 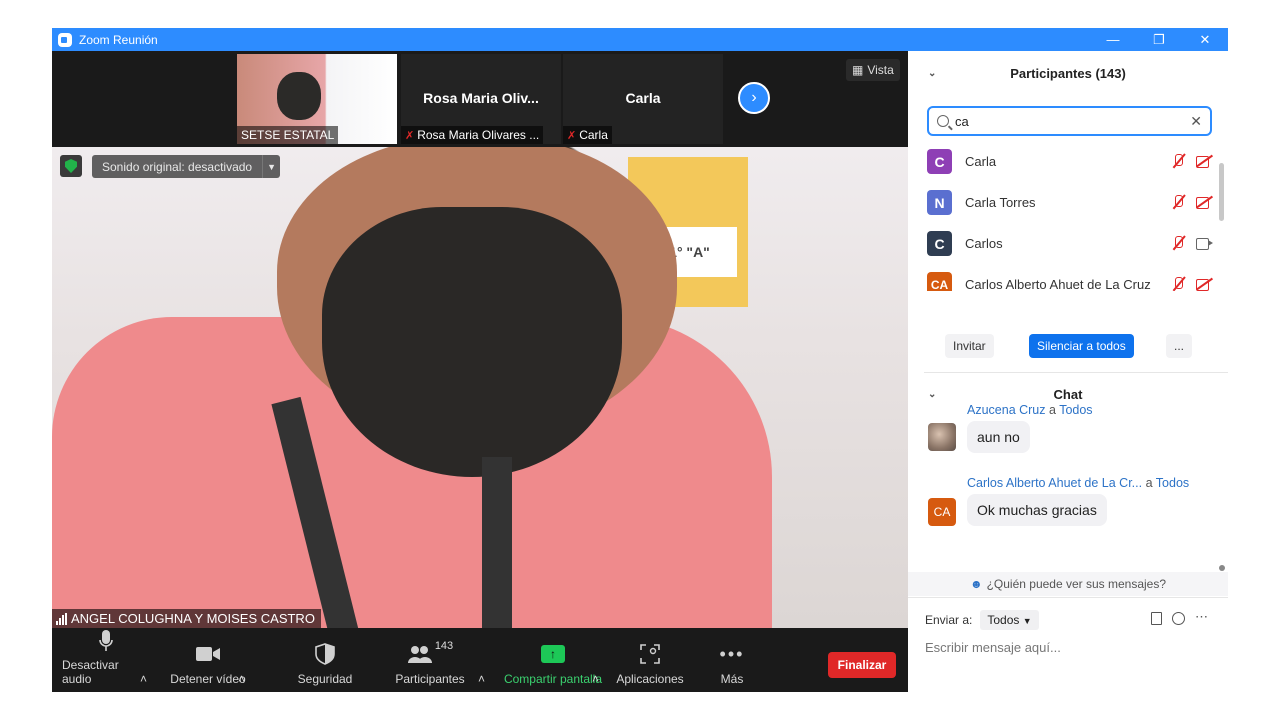 I want to click on send-to: Enviar a: Todos ▼, so click(x=982, y=620).